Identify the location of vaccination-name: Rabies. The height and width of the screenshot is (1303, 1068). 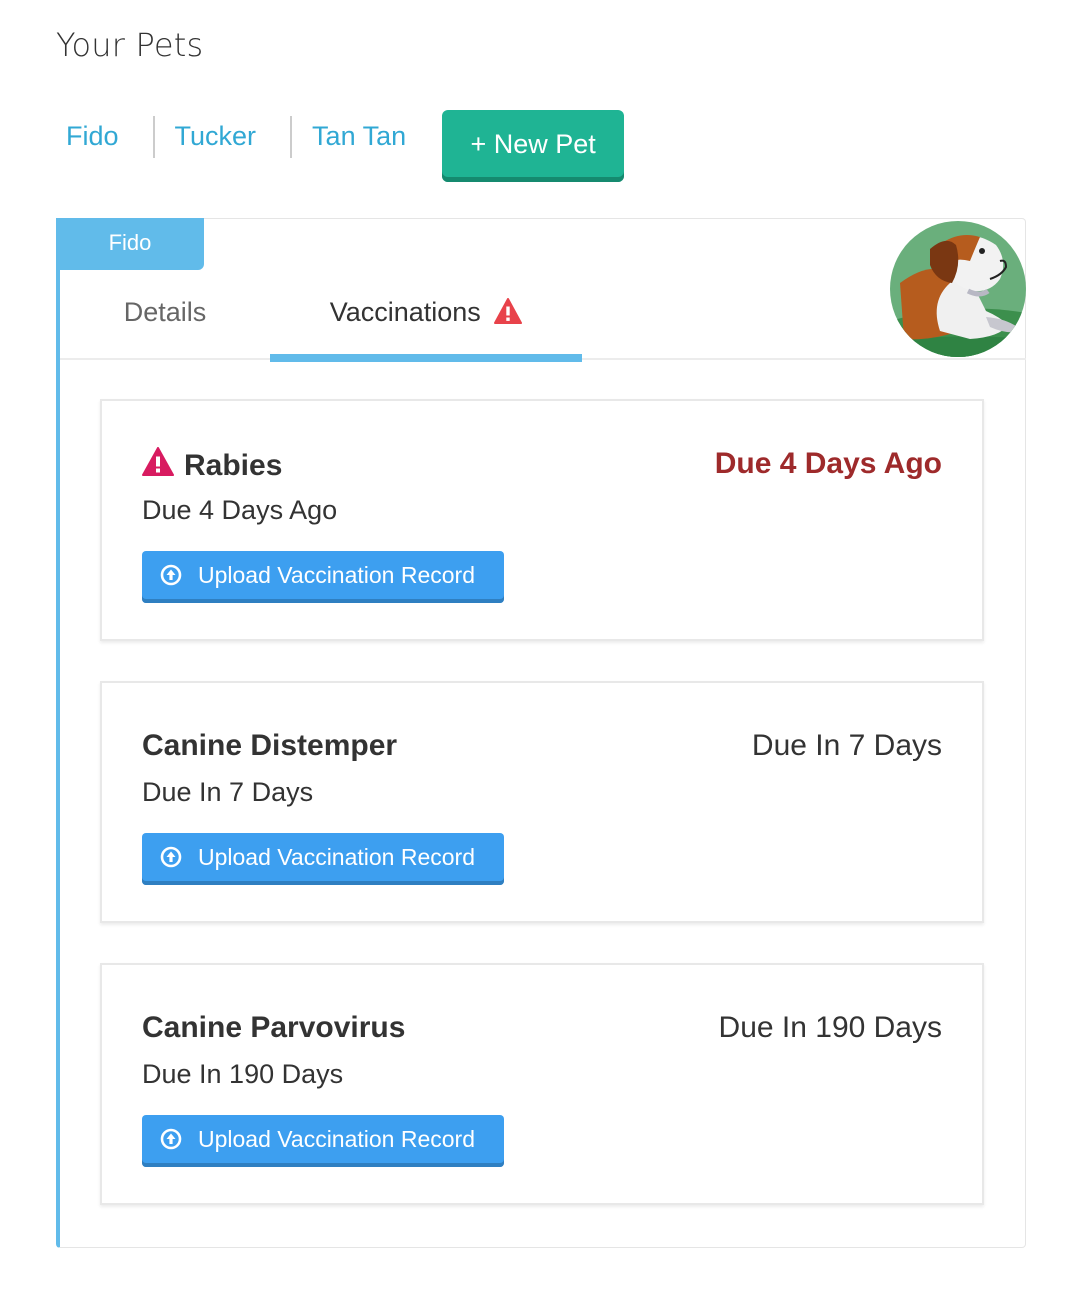
(212, 465).